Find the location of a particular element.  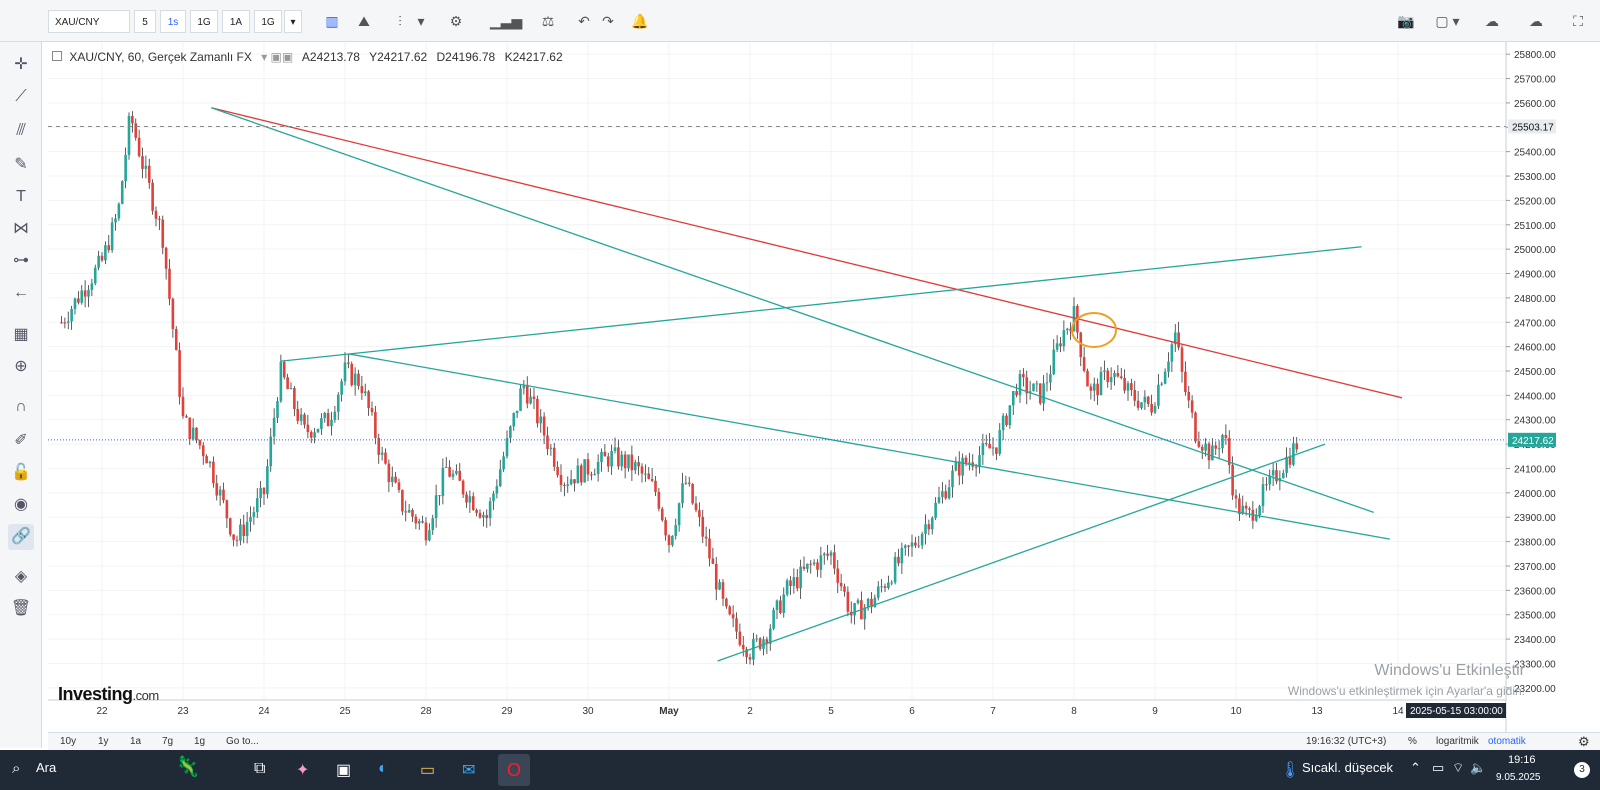

fullscreen-icon: ⛶ is located at coordinates (1578, 21).